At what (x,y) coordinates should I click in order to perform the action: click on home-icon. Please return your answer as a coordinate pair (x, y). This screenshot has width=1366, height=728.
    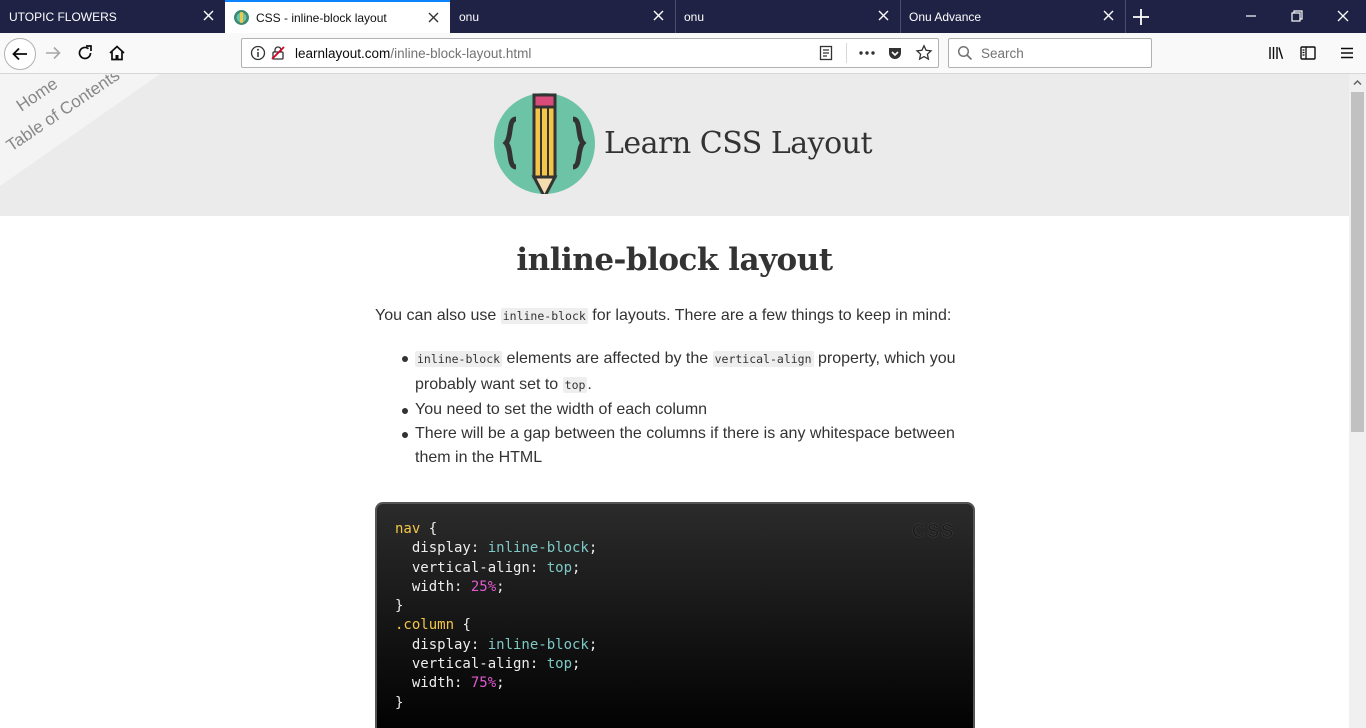
    Looking at the image, I should click on (117, 53).